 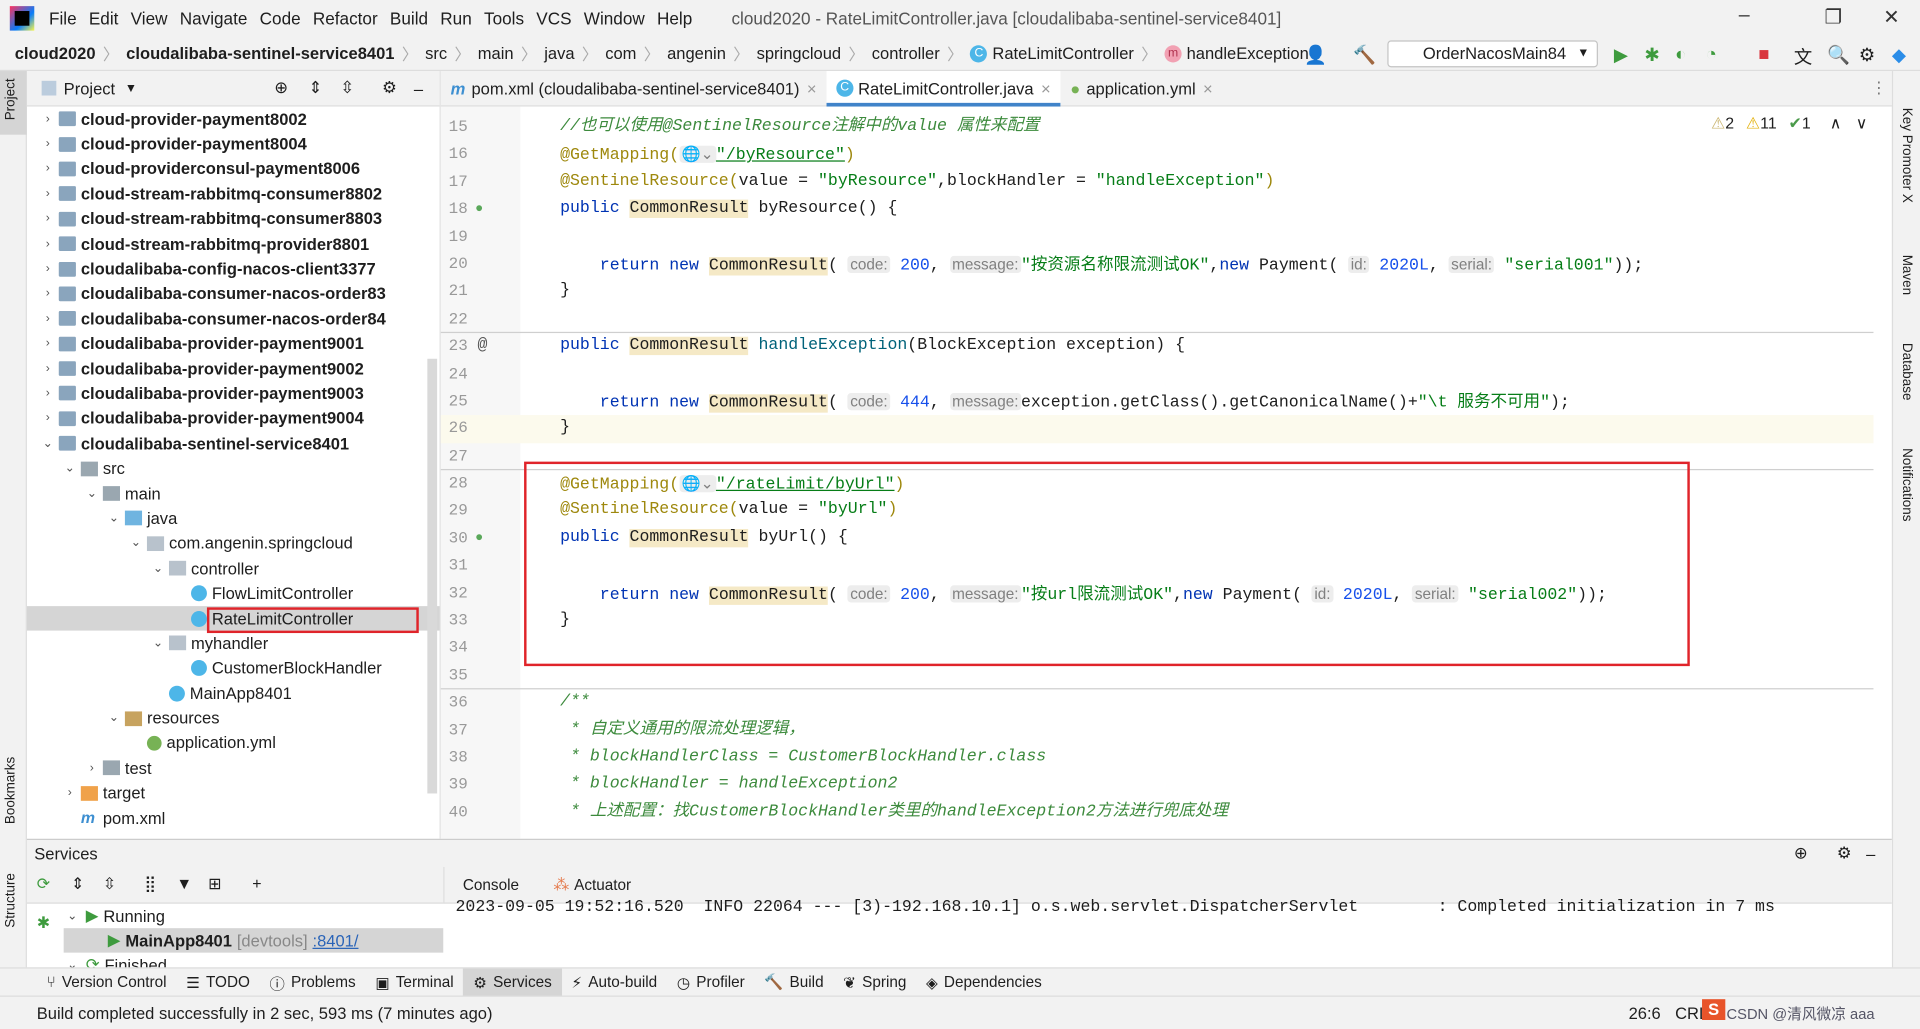 I want to click on breadcrumb-item: cloud2020, so click(x=55, y=53).